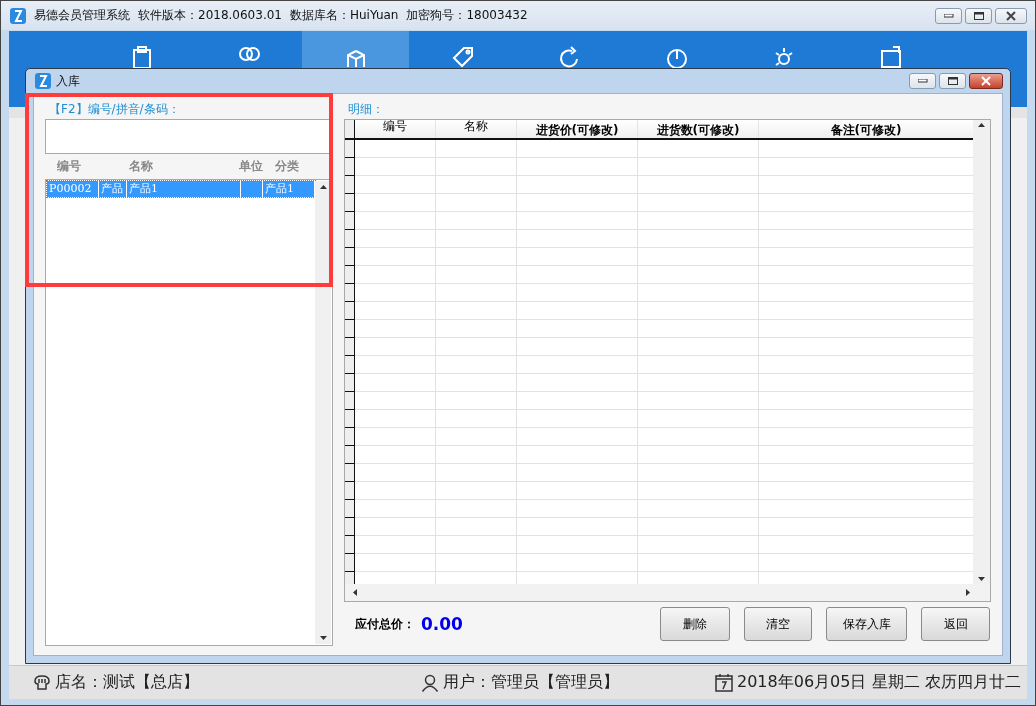  I want to click on current-user: 用户：管理员【管理员】, so click(531, 682).